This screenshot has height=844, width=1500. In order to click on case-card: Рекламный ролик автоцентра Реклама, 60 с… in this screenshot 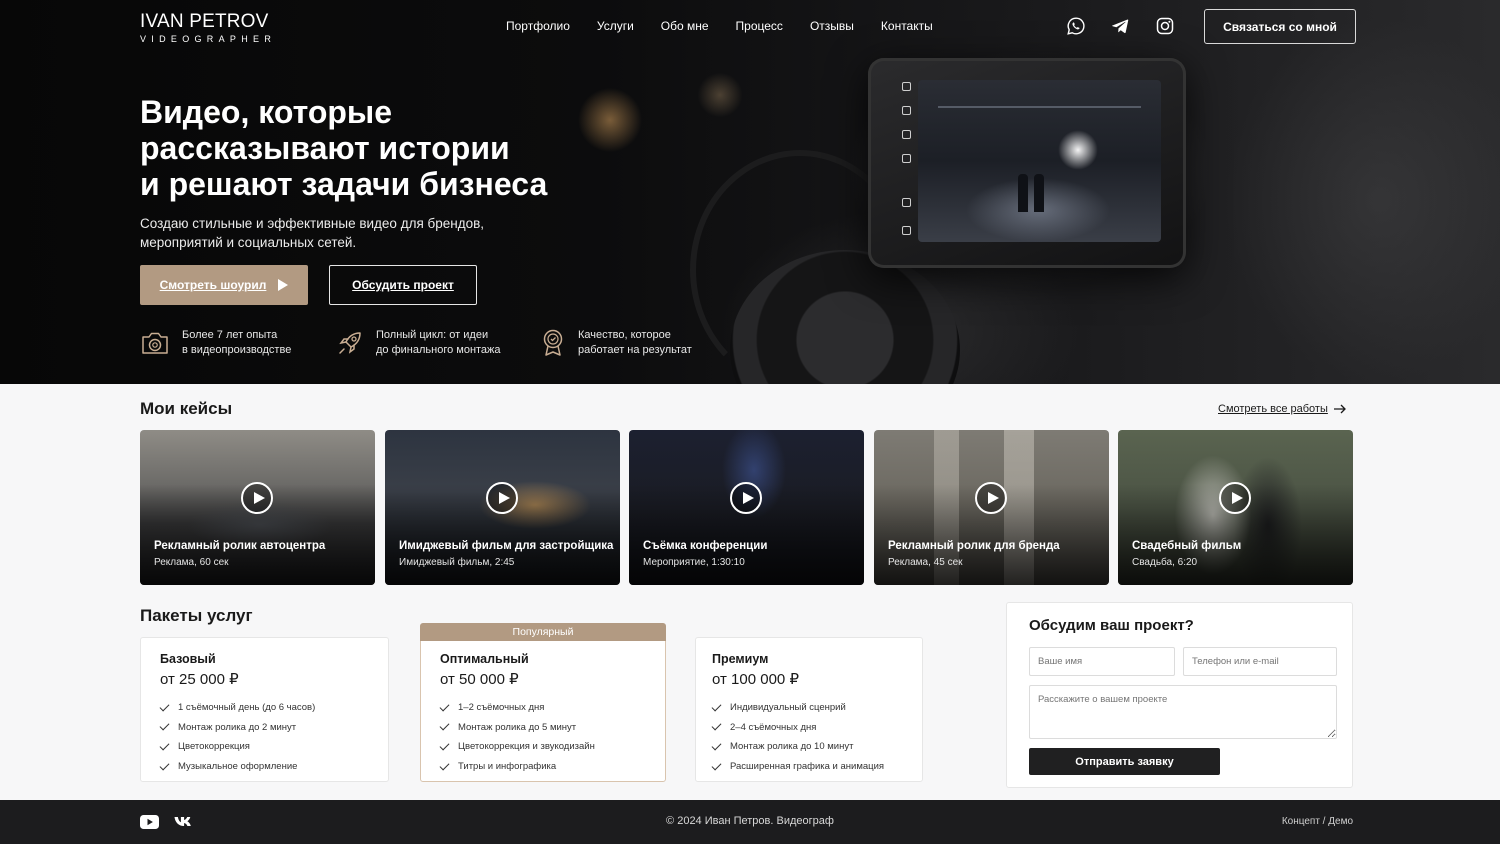, I will do `click(257, 507)`.